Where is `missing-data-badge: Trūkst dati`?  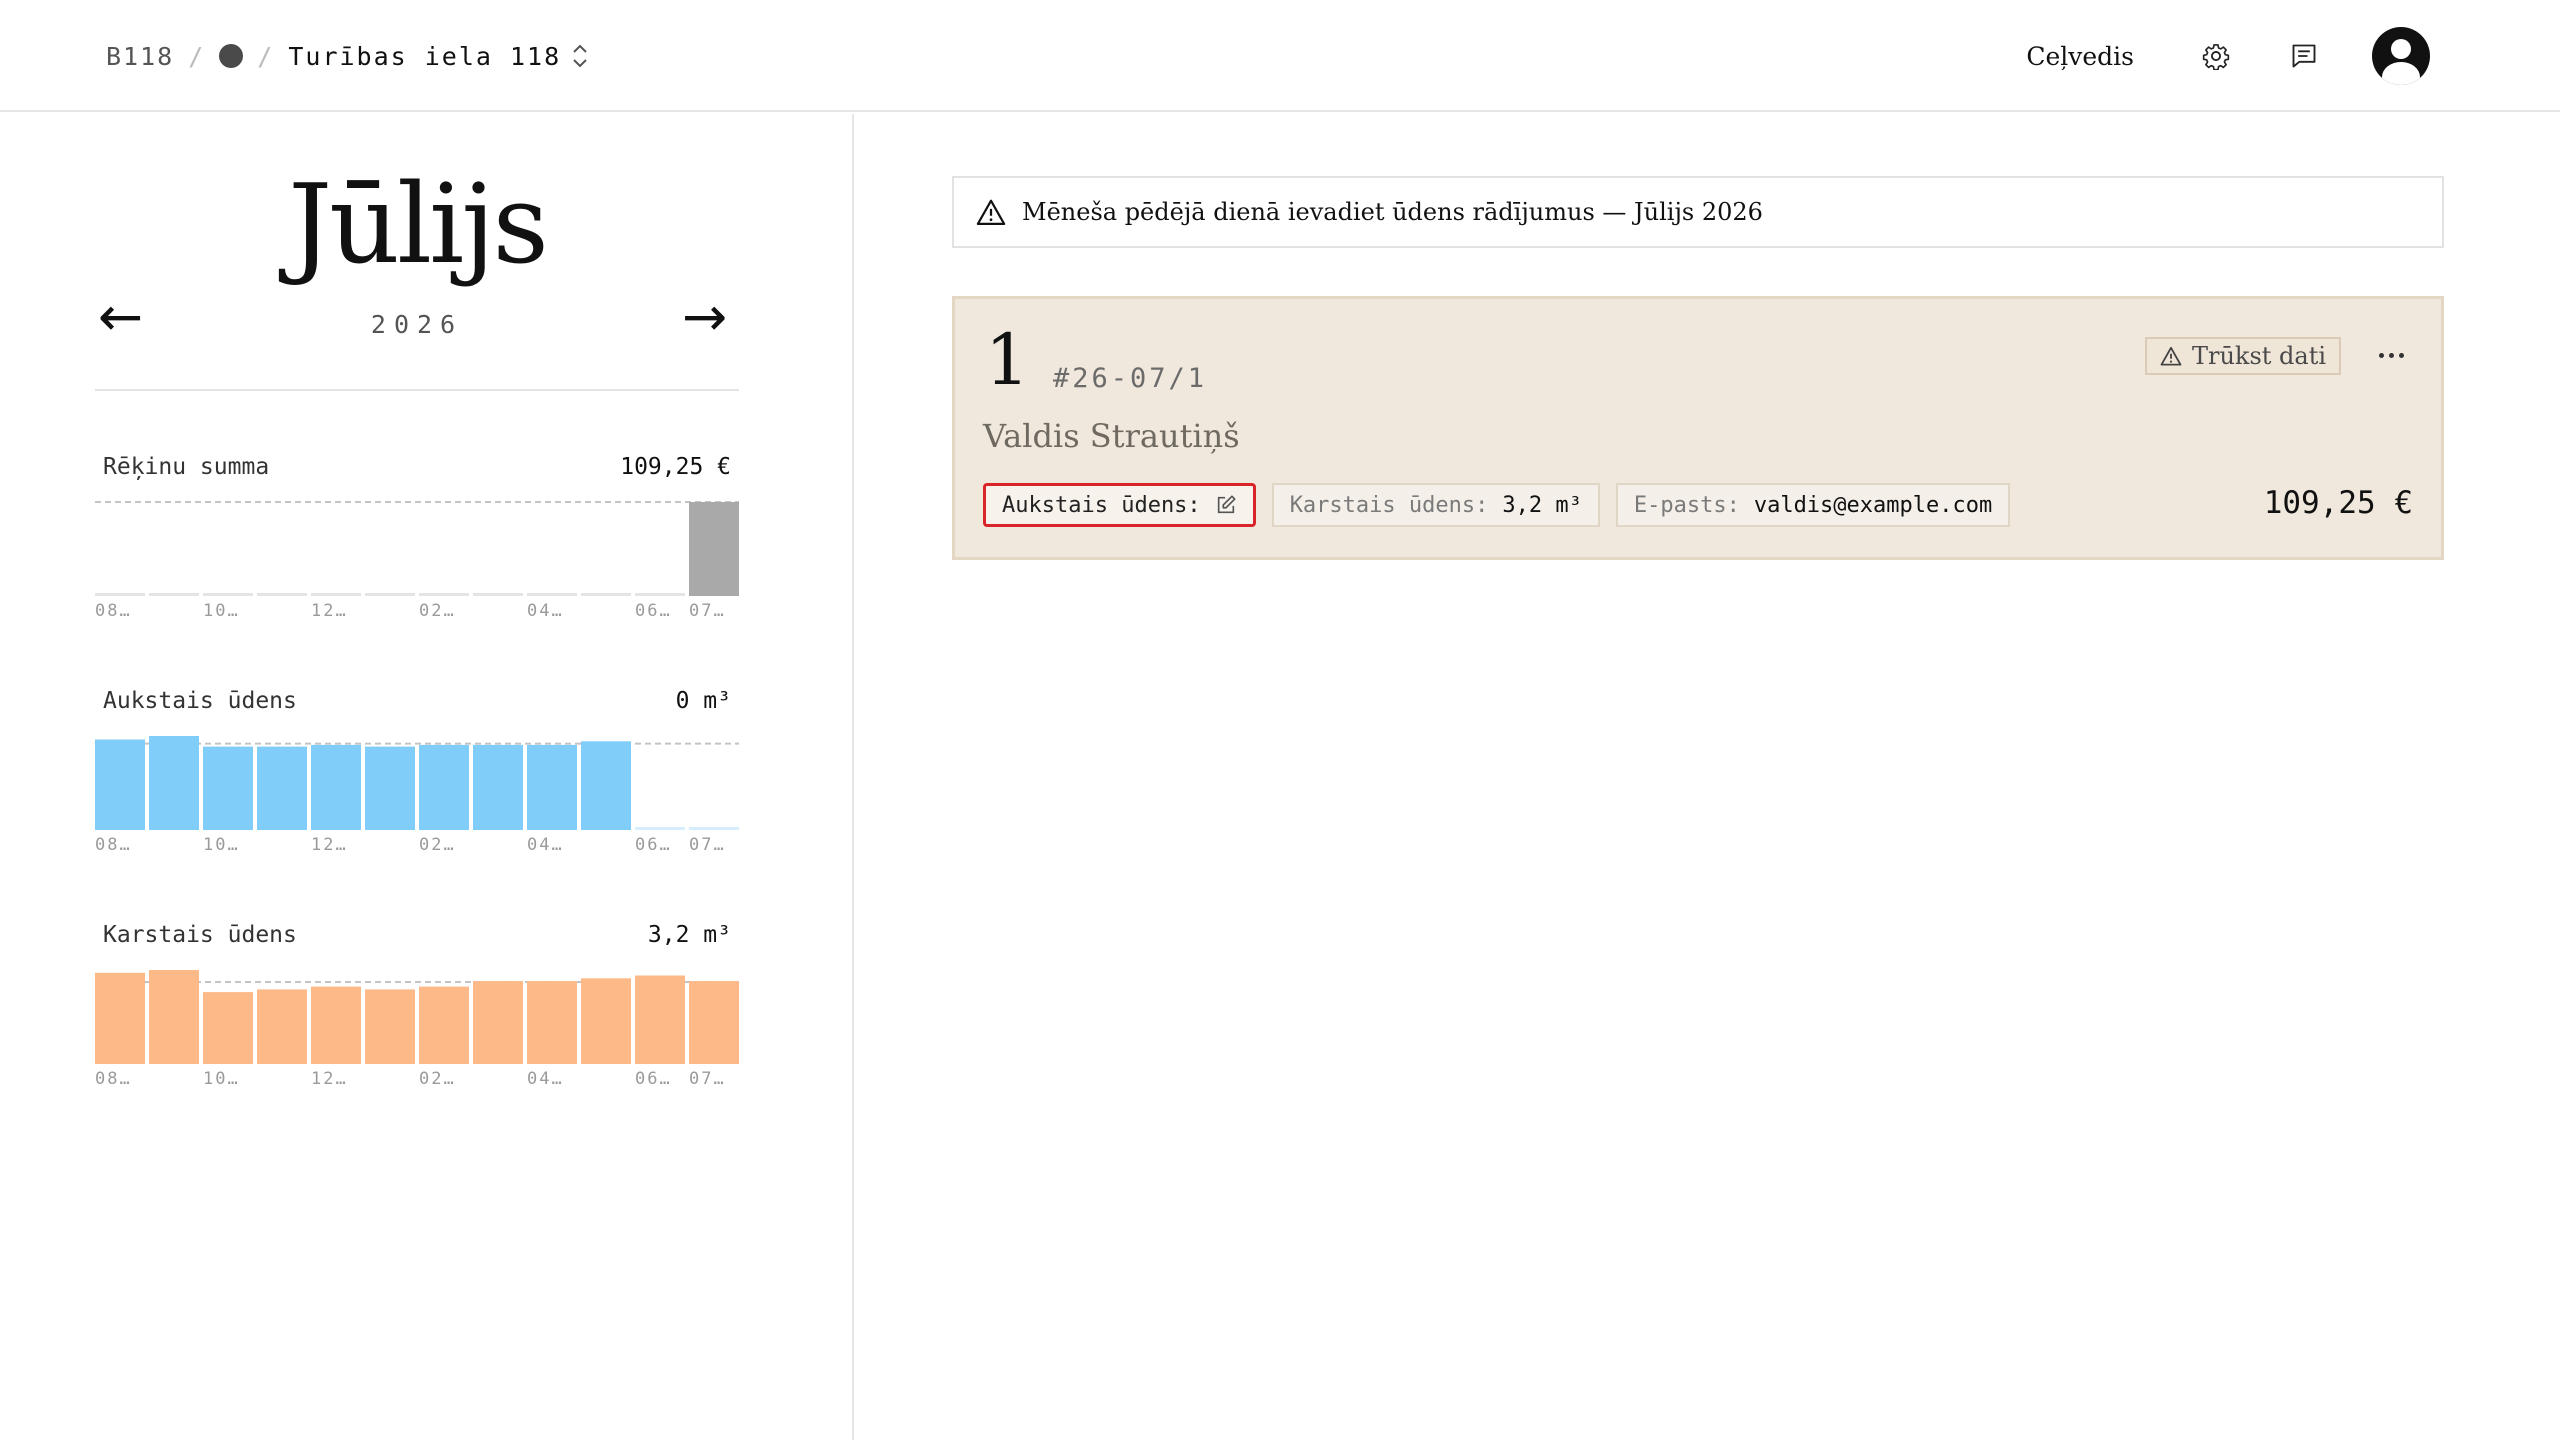 missing-data-badge: Trūkst dati is located at coordinates (2243, 356).